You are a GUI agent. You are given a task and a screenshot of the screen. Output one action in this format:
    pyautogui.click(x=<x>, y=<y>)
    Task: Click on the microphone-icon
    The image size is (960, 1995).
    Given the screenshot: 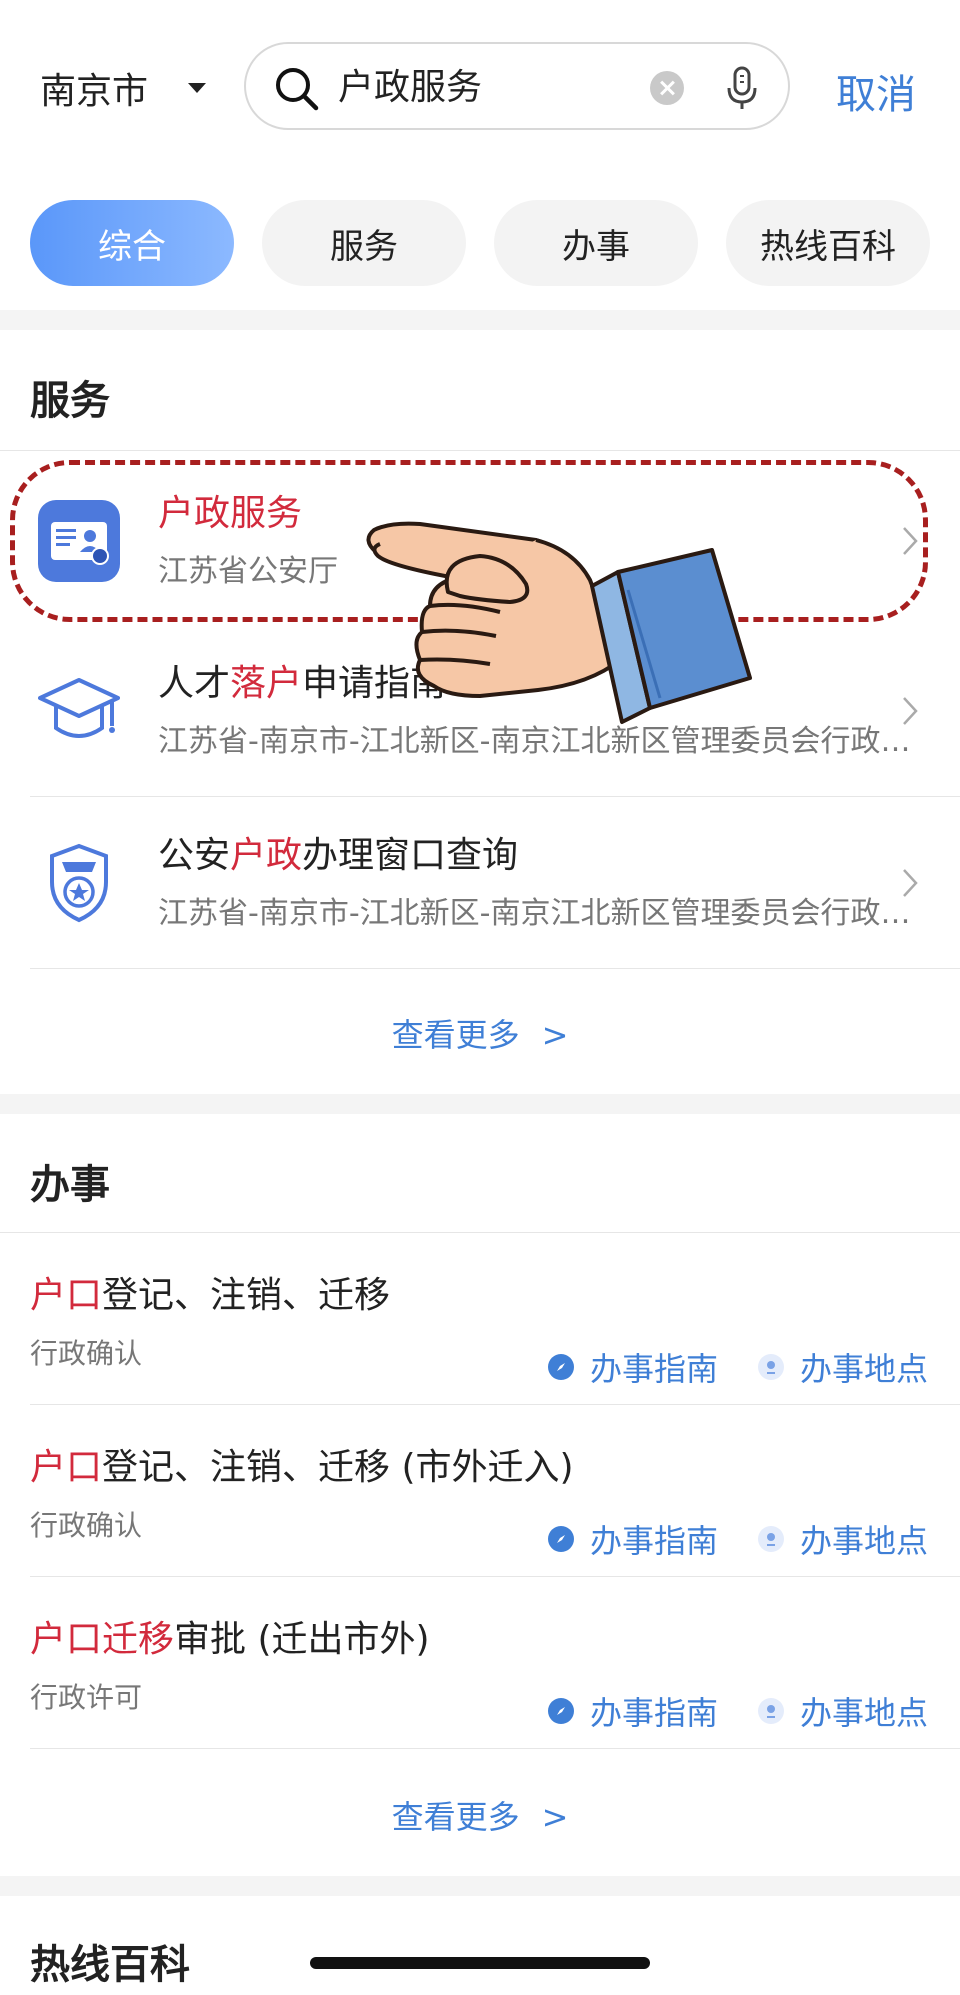 What is the action you would take?
    pyautogui.click(x=742, y=88)
    